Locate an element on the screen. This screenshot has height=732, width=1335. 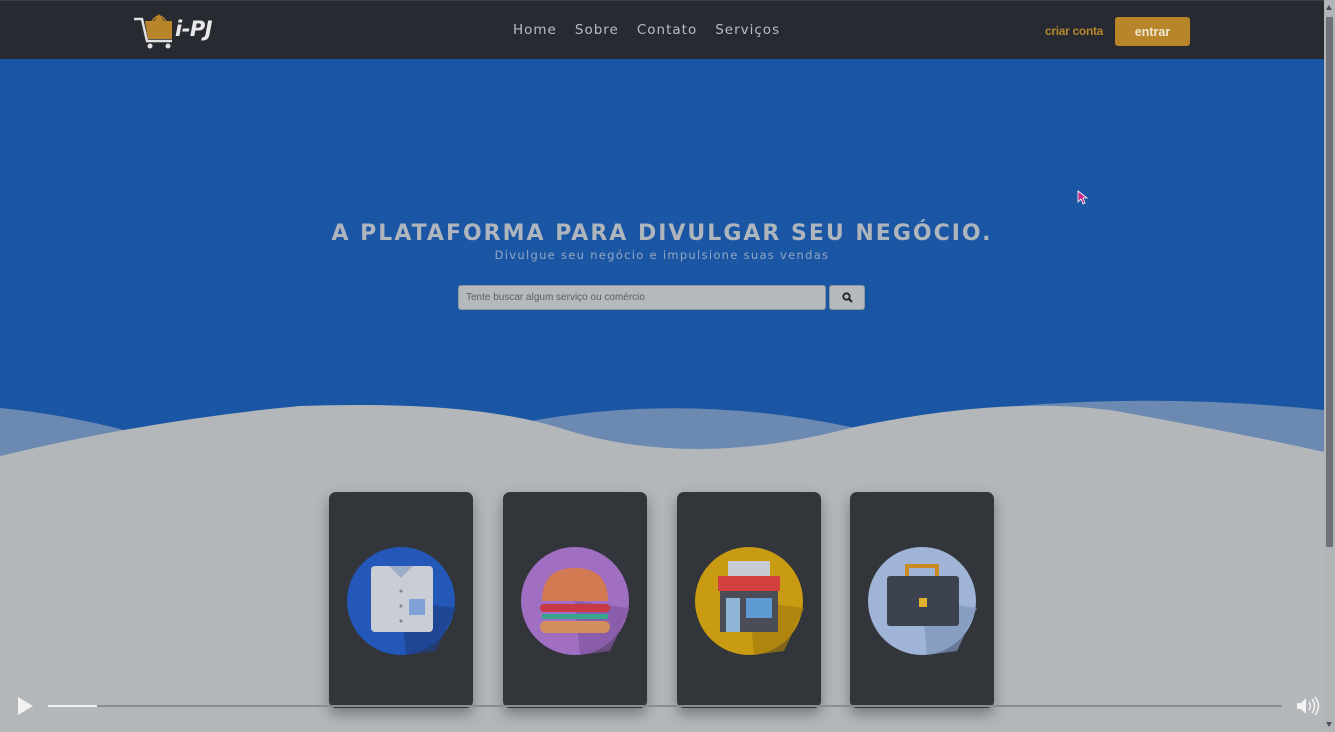
mouse-cursor-icon is located at coordinates (1083, 197).